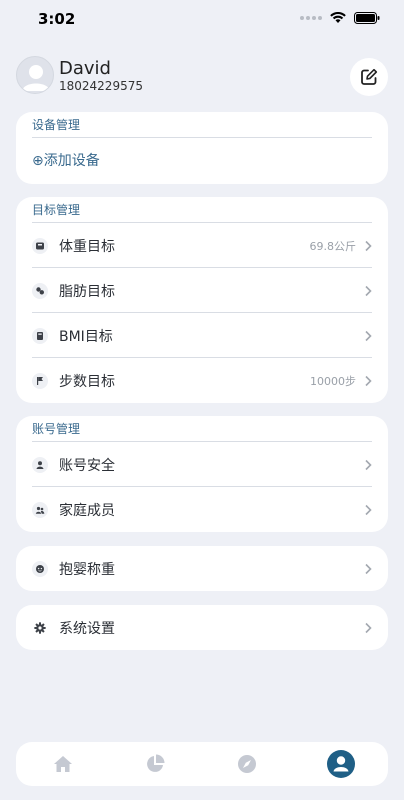 This screenshot has height=800, width=404. I want to click on device-management-card: 设备管理 ⊕添加设备, so click(202, 148).